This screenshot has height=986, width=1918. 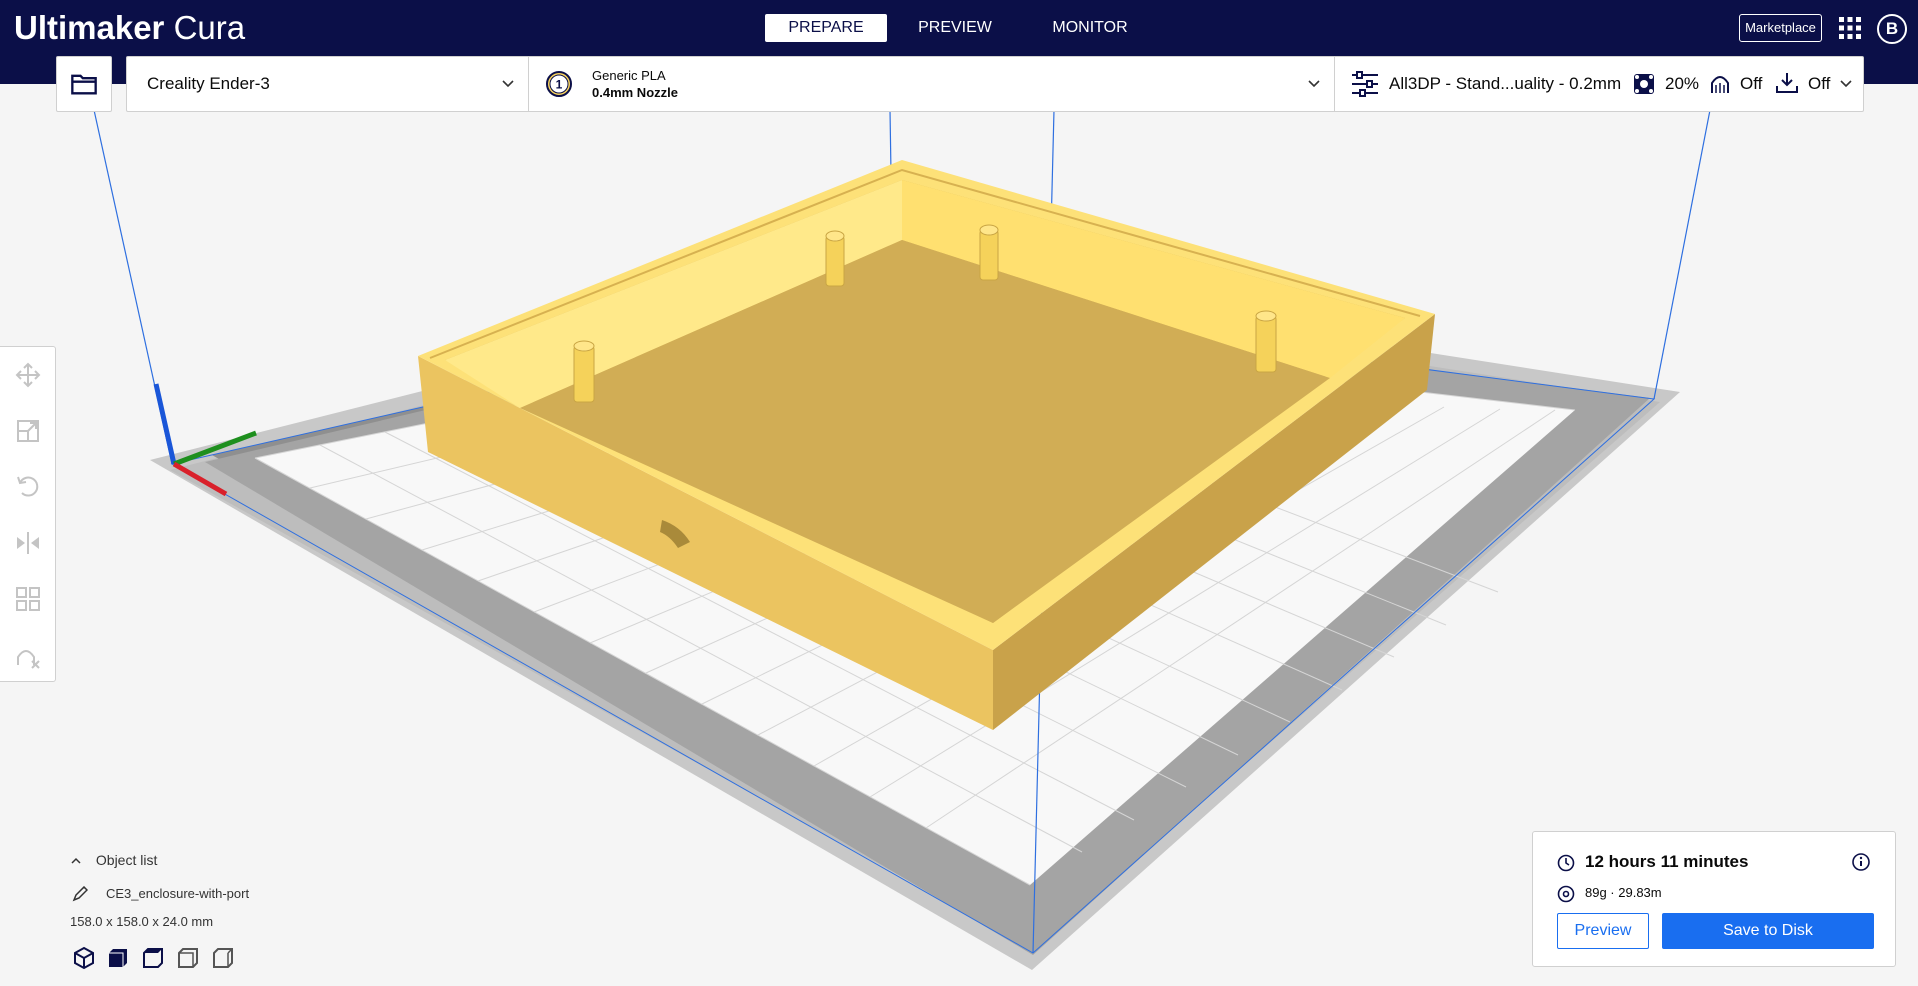 I want to click on view-3d-icon, so click(x=84, y=958).